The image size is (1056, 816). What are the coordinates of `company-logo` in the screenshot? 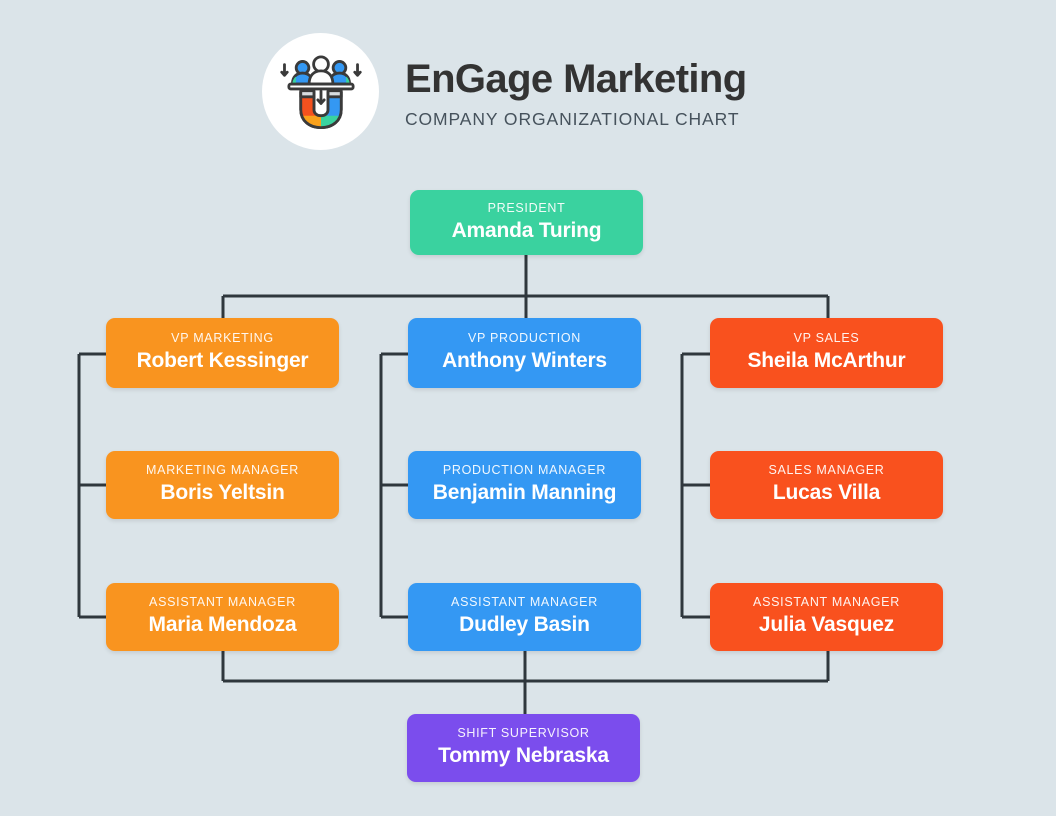 It's located at (320, 91).